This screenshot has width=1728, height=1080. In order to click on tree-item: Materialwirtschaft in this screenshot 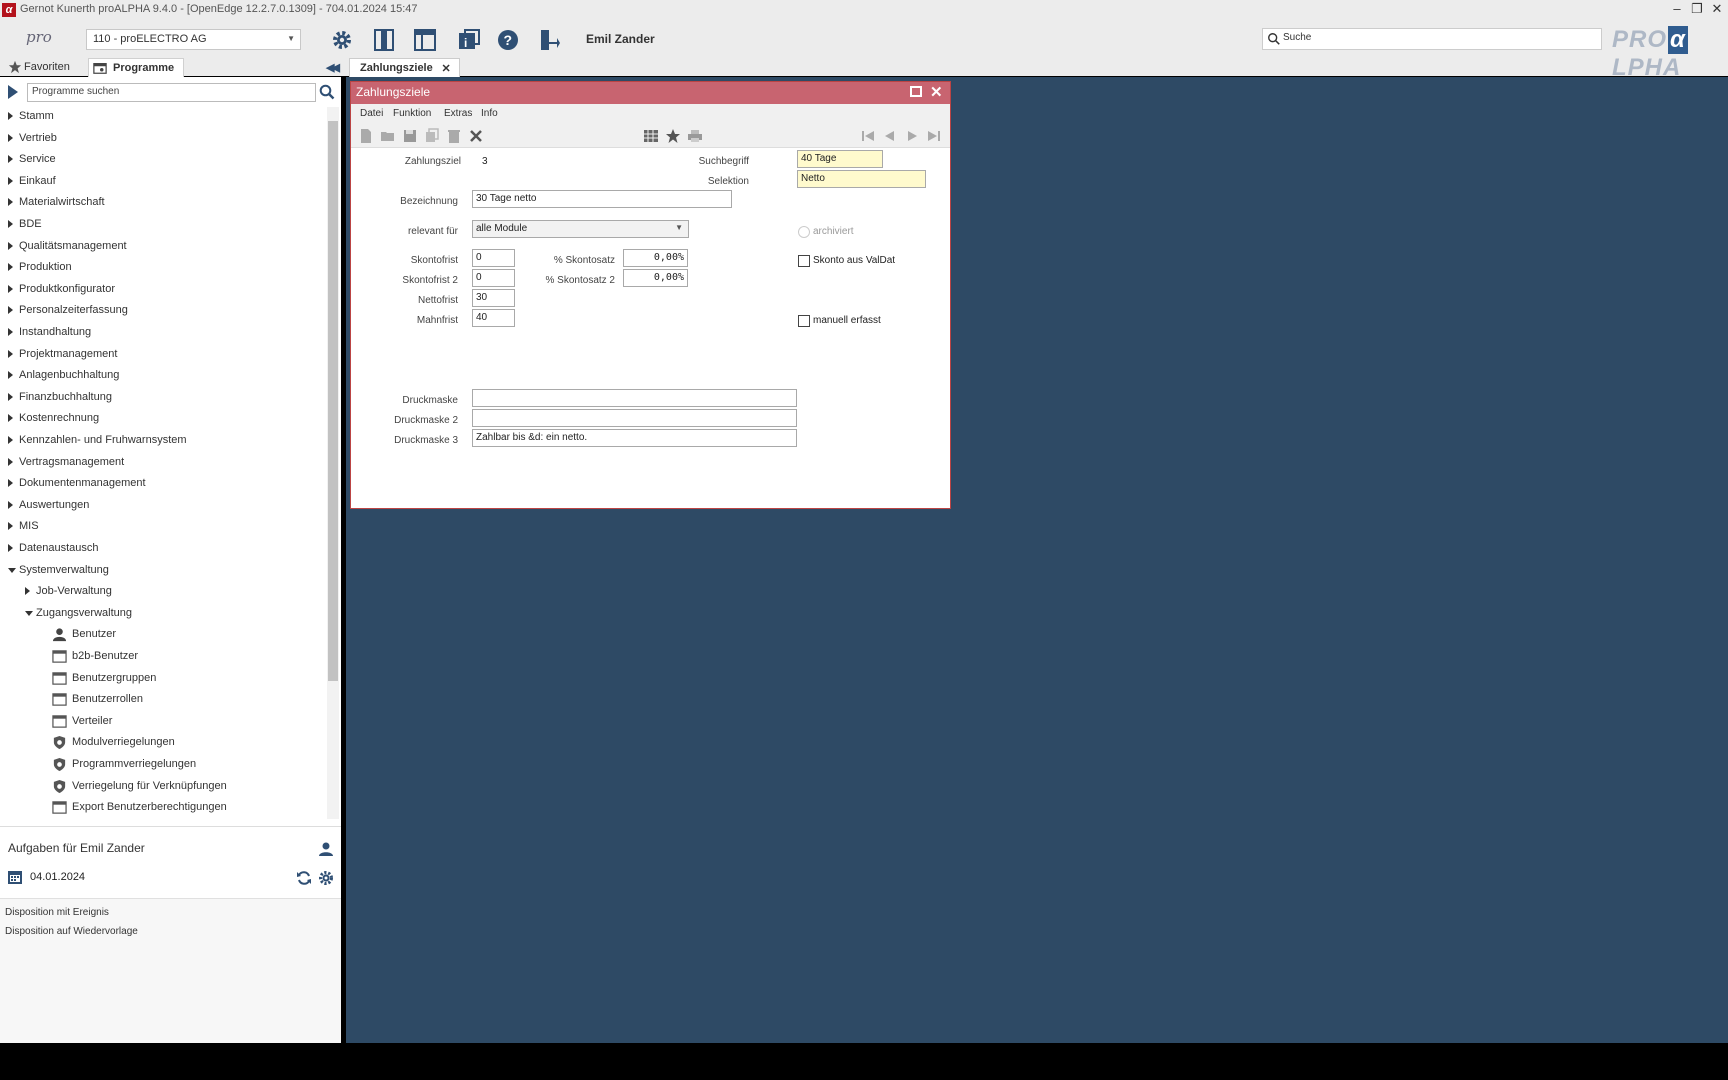, I will do `click(160, 203)`.